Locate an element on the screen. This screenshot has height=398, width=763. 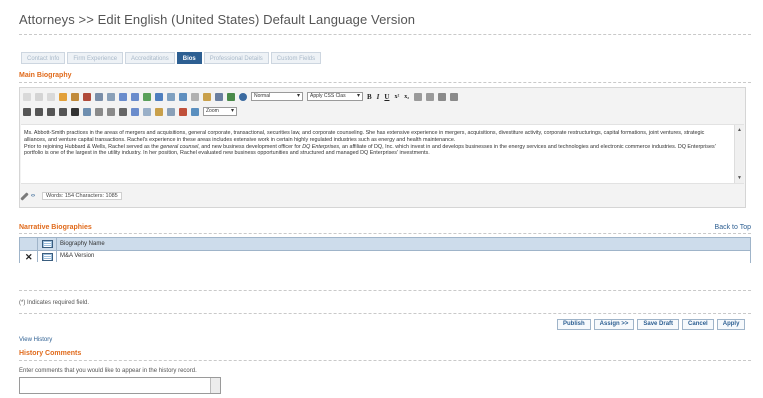
paste-word-icon is located at coordinates (63, 96).